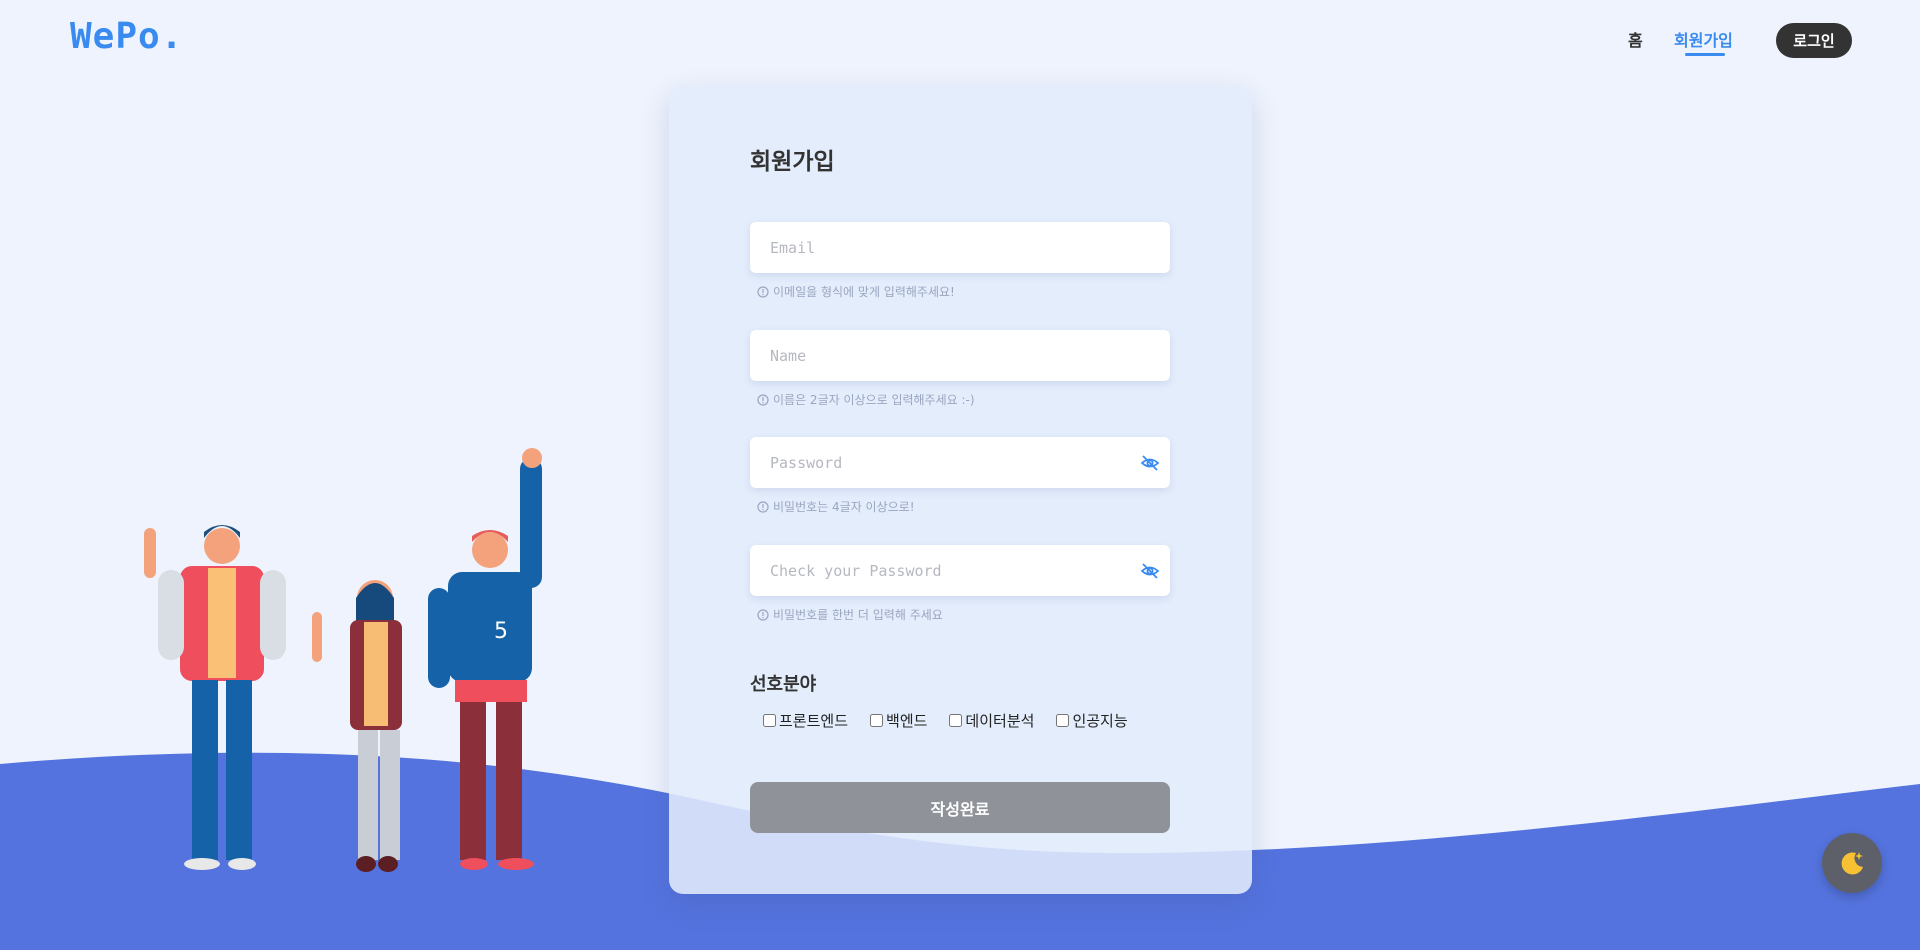 The width and height of the screenshot is (1920, 950). I want to click on password-check-hint-text: 비밀번호를 한번 더 입력해 주세요, so click(858, 615).